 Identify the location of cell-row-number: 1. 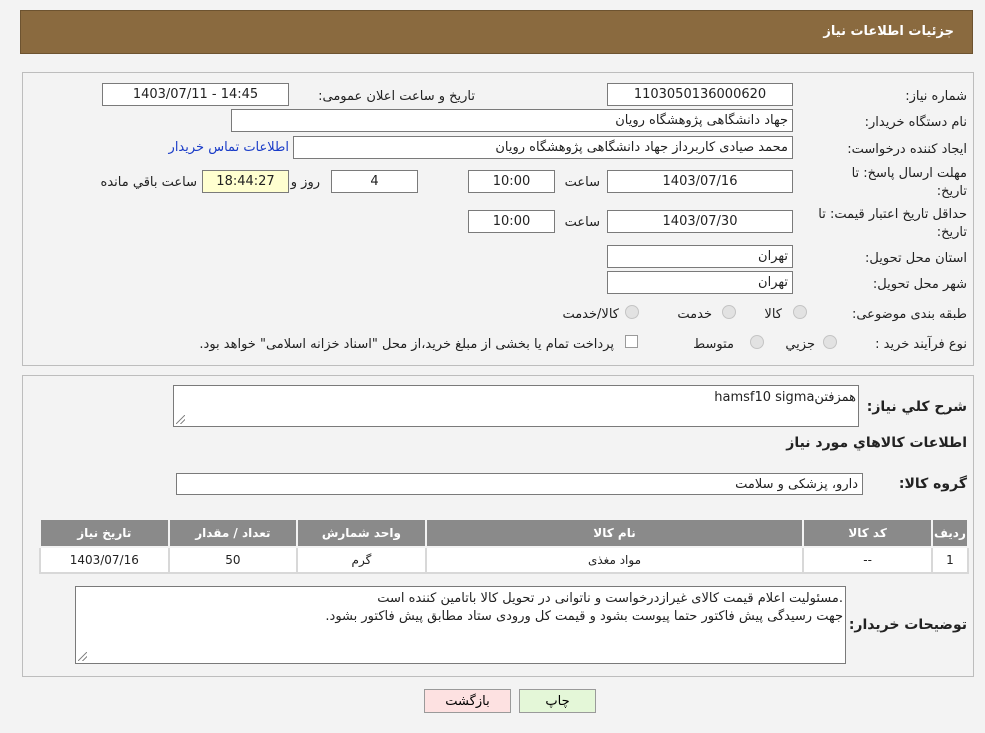
(950, 560).